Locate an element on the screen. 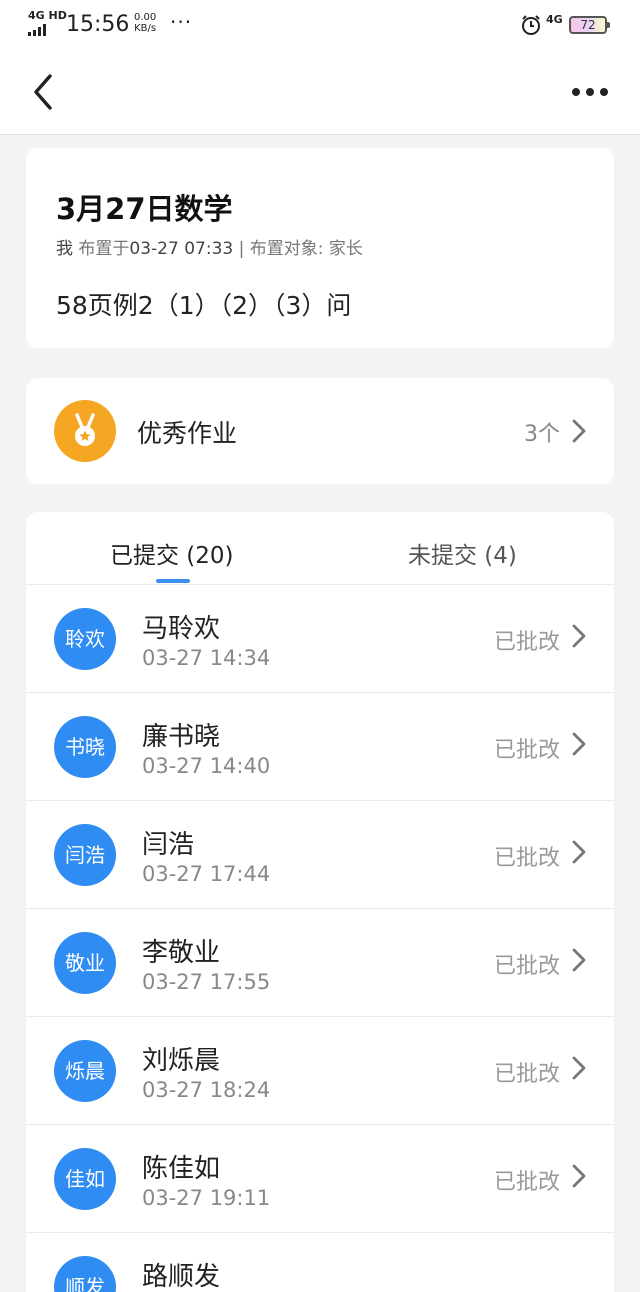 This screenshot has width=640, height=1292. homework-content: 58页例2（1）（2）（3）问 is located at coordinates (204, 305).